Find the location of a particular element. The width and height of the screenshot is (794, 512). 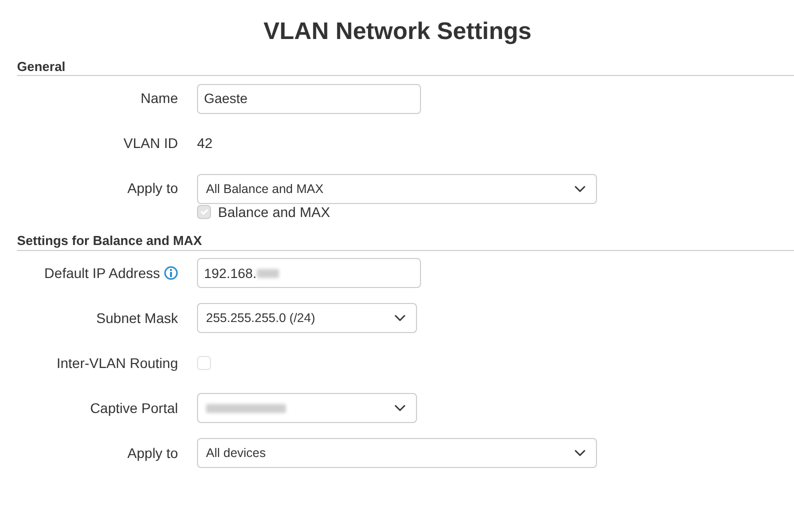

field-label: VLAN ID is located at coordinates (151, 144).